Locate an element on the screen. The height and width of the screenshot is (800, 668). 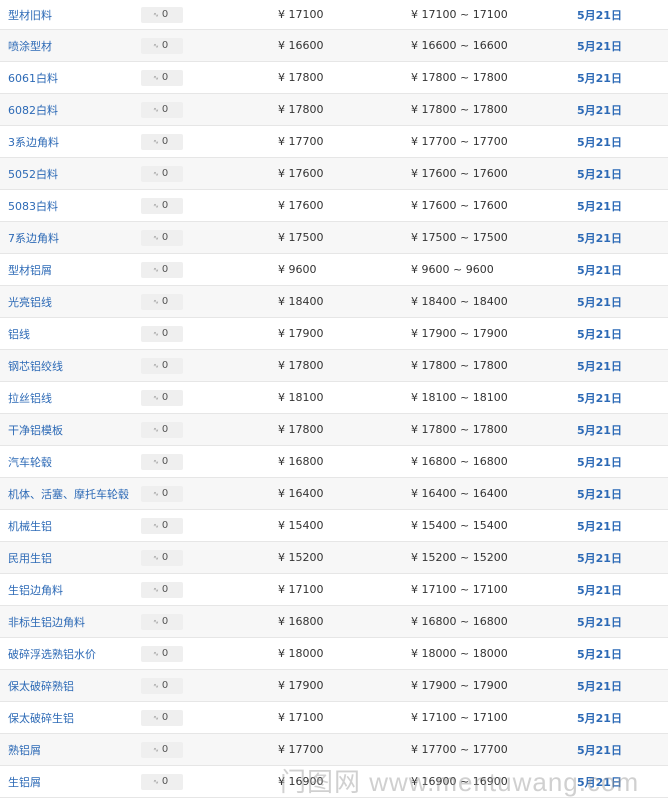
material-name-link: 5083白料 is located at coordinates (33, 205).